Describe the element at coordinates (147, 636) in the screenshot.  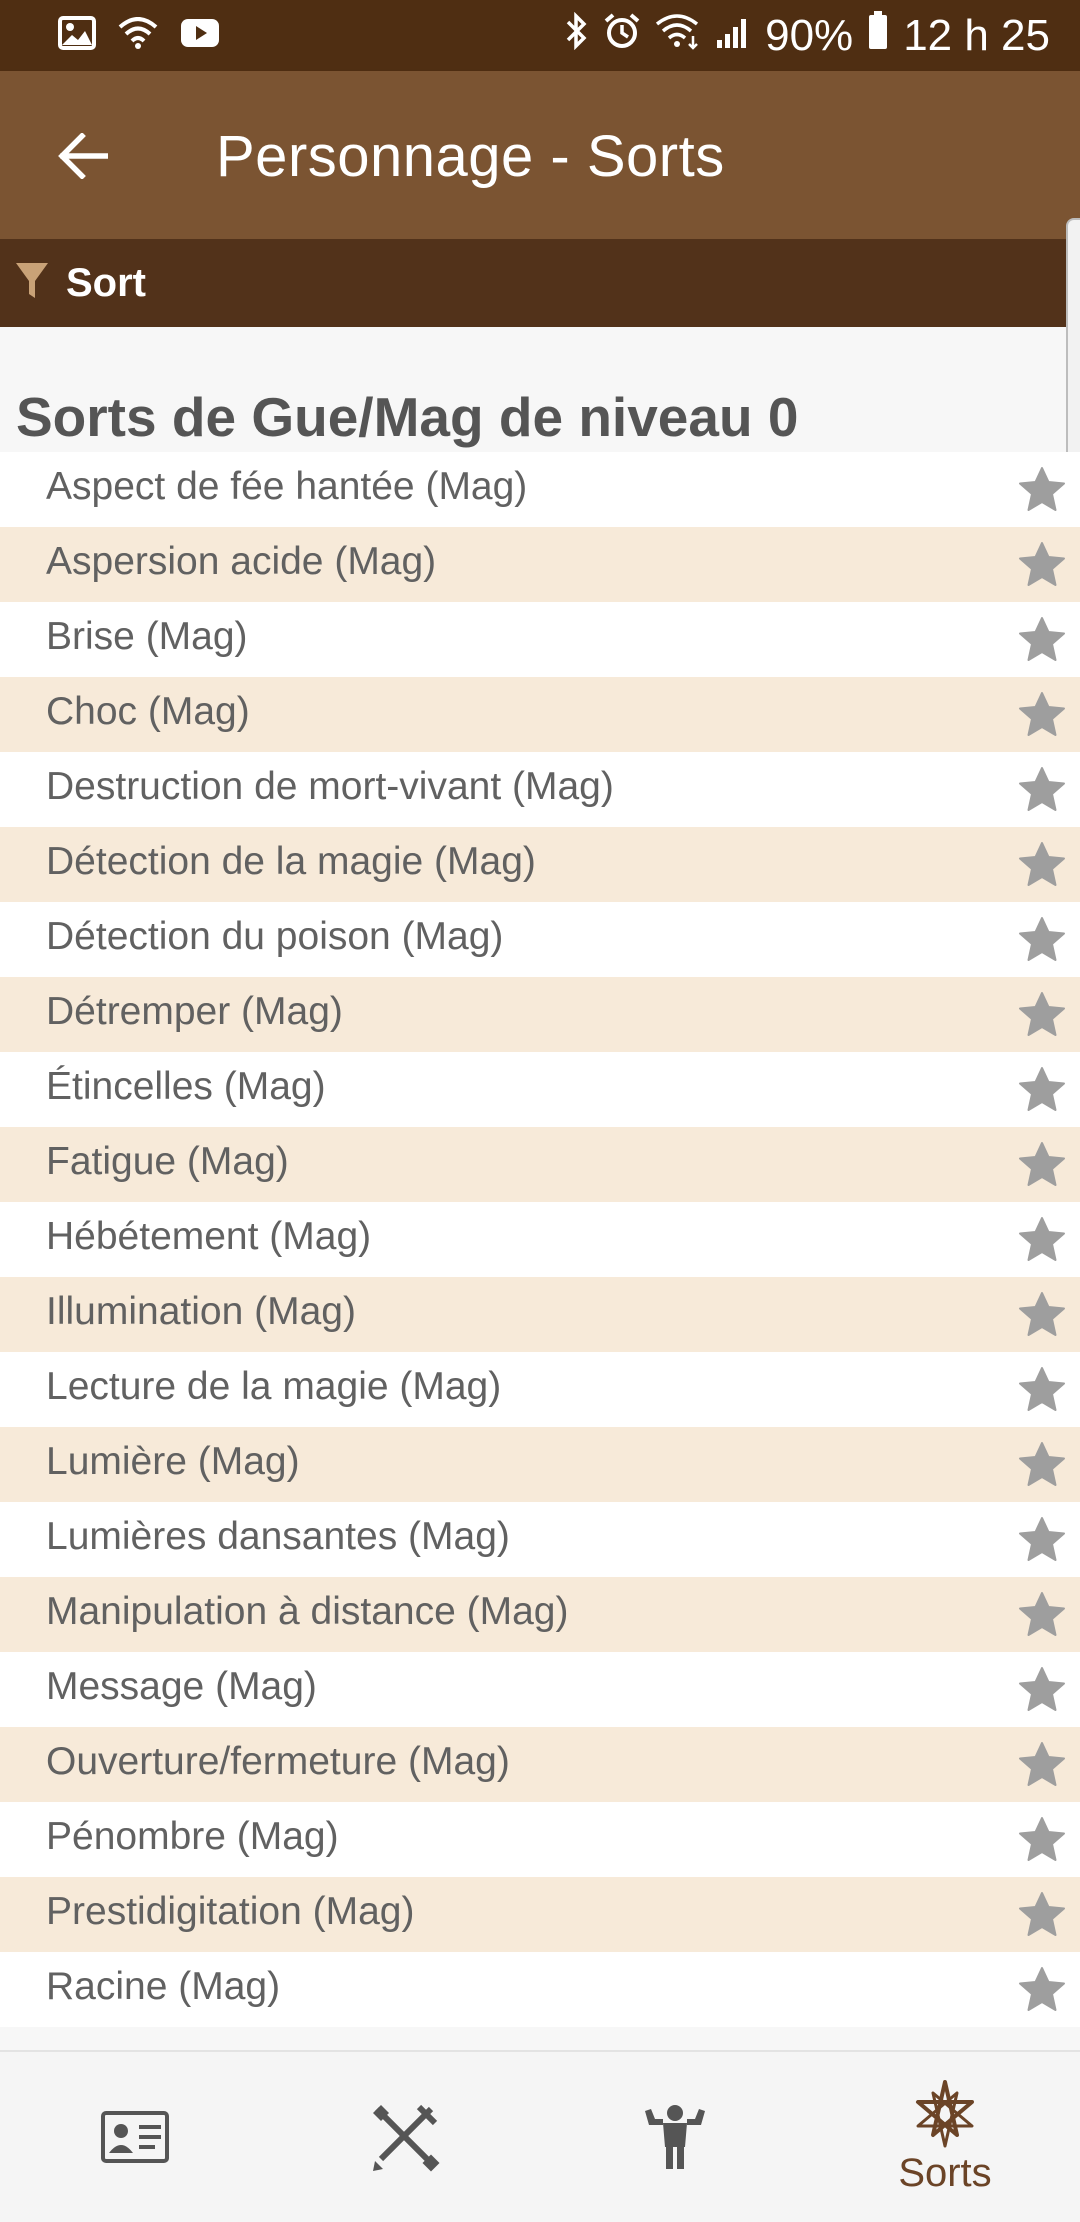
I see `spell-name: Brise (Mag)` at that location.